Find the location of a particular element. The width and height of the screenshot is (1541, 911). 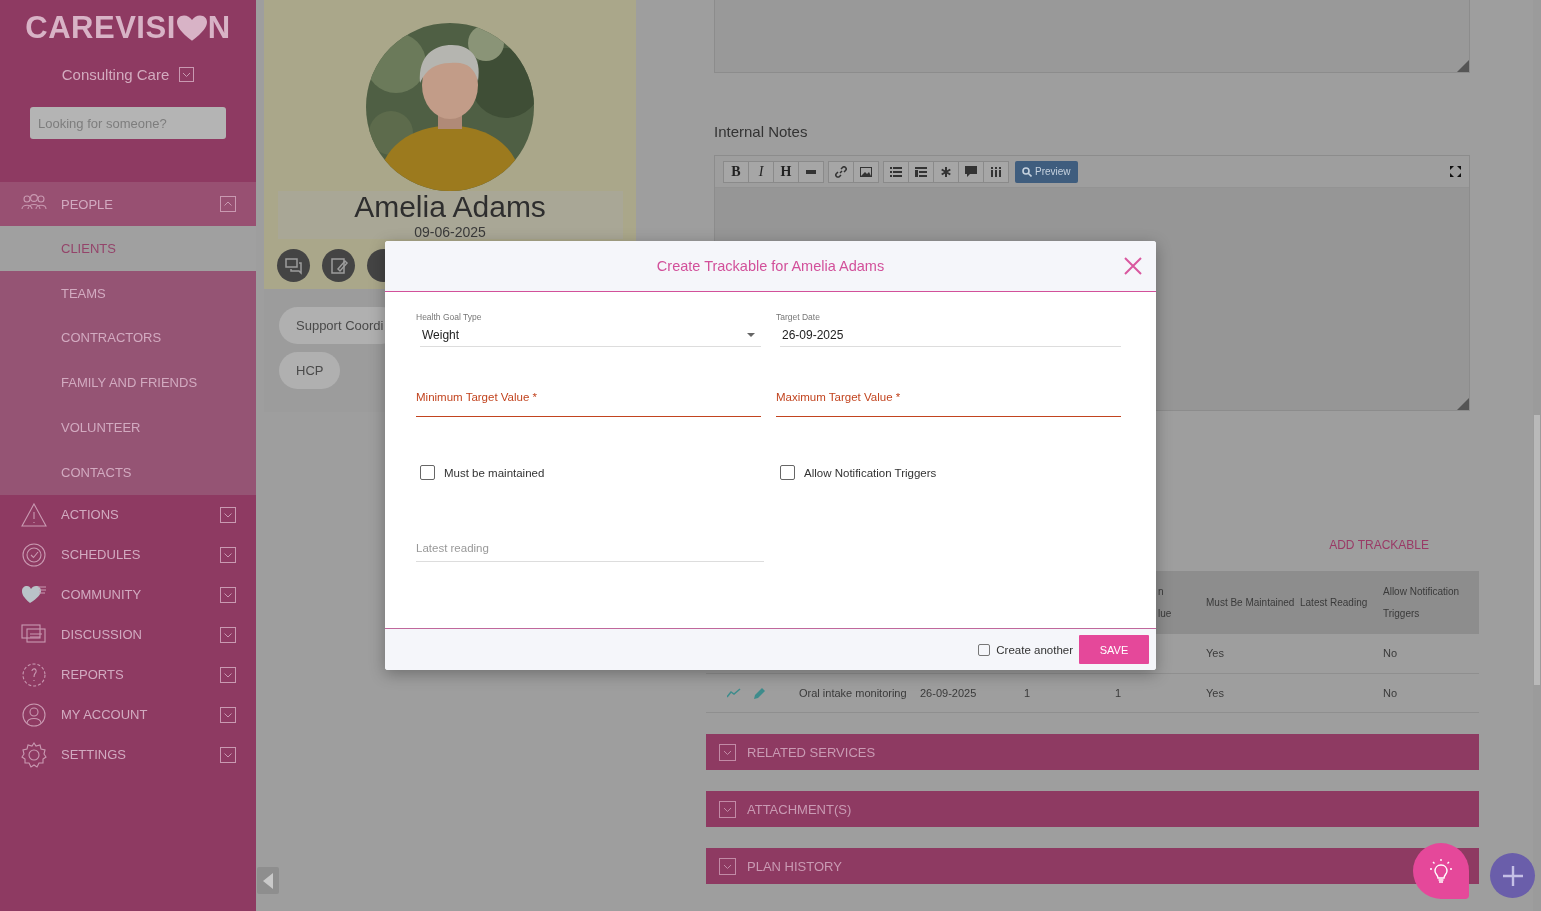

heart-icon is located at coordinates (191, 28).